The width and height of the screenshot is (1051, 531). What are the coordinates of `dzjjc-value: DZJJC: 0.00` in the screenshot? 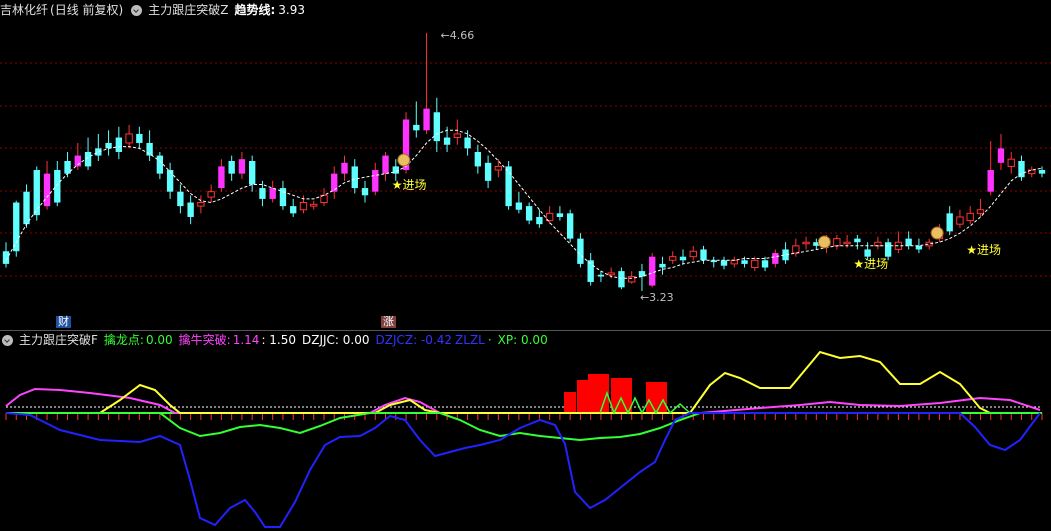 It's located at (336, 340).